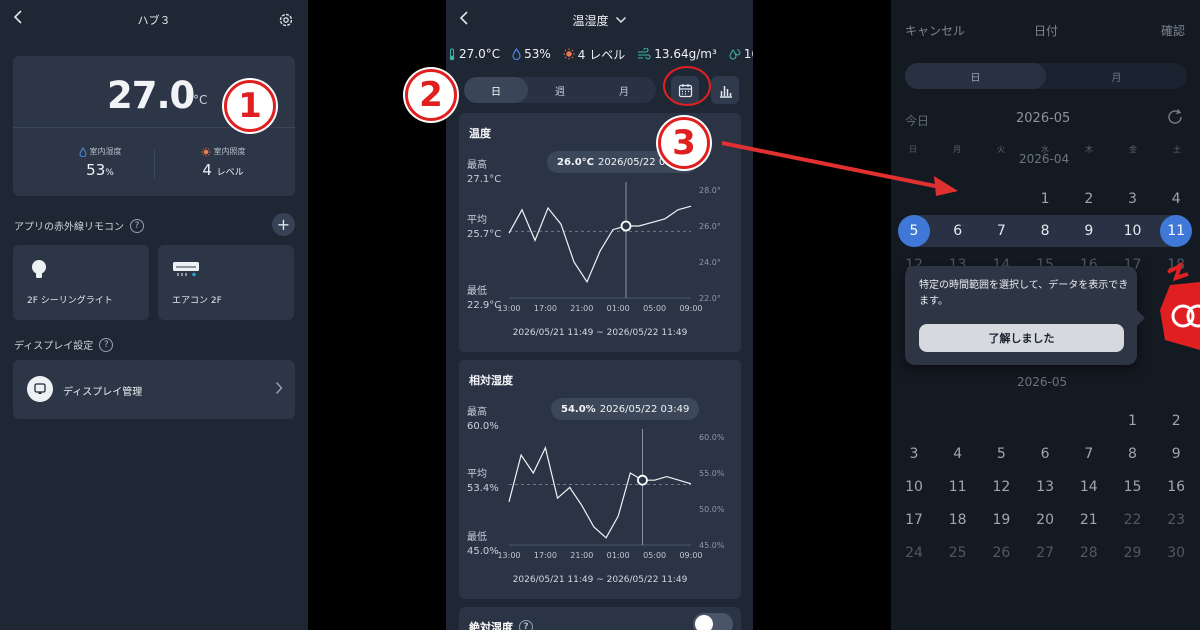 The height and width of the screenshot is (630, 1200). I want to click on calendar-day: 26, so click(1001, 553).